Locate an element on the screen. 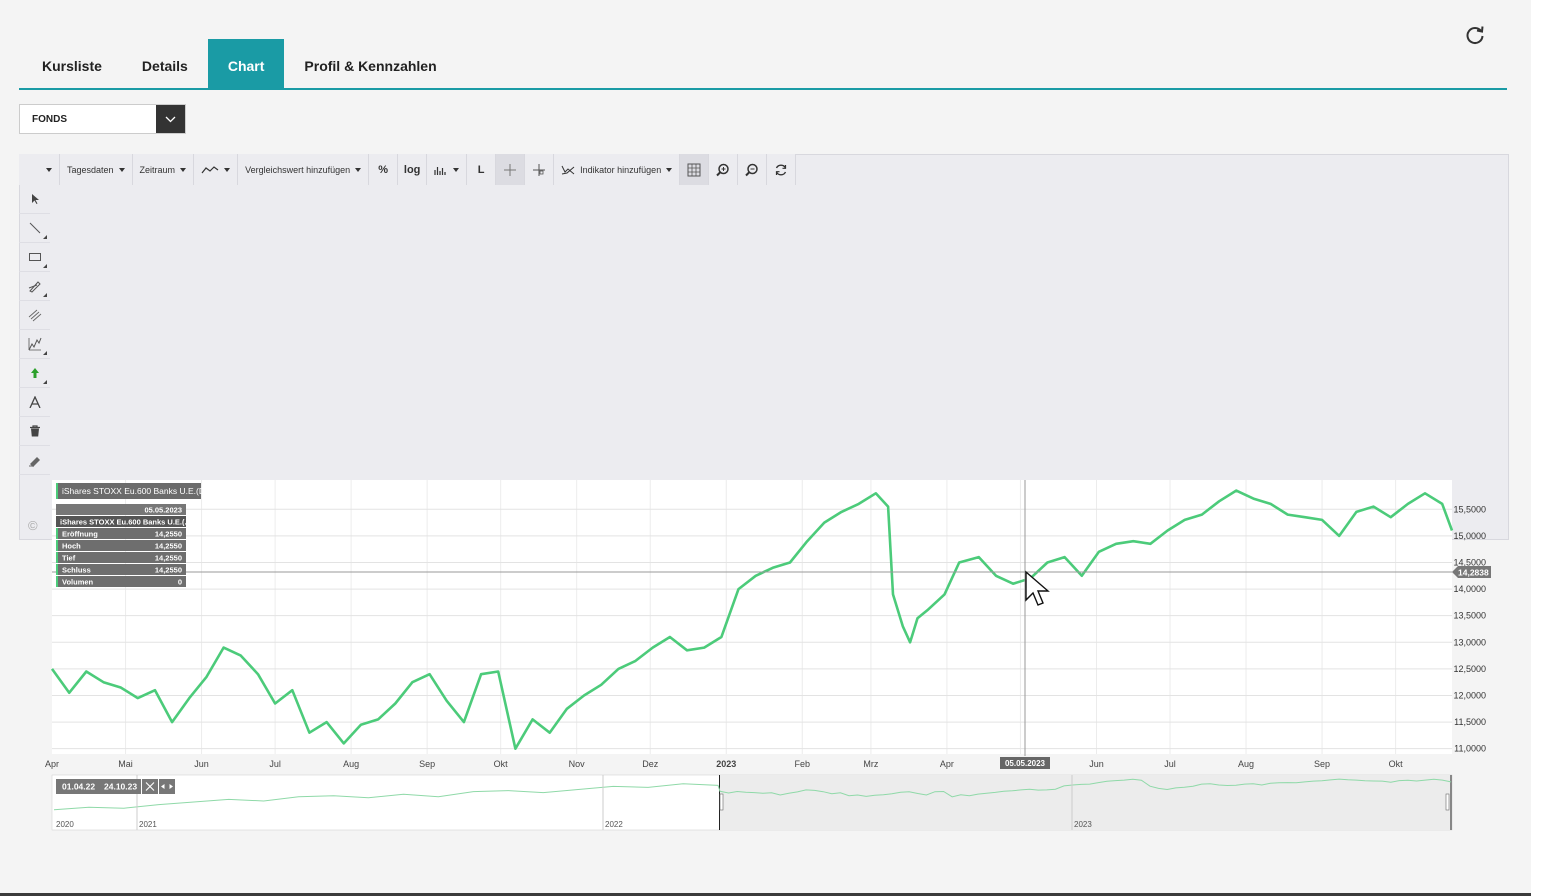 The width and height of the screenshot is (1544, 896). x-tick-label: Dez is located at coordinates (650, 764).